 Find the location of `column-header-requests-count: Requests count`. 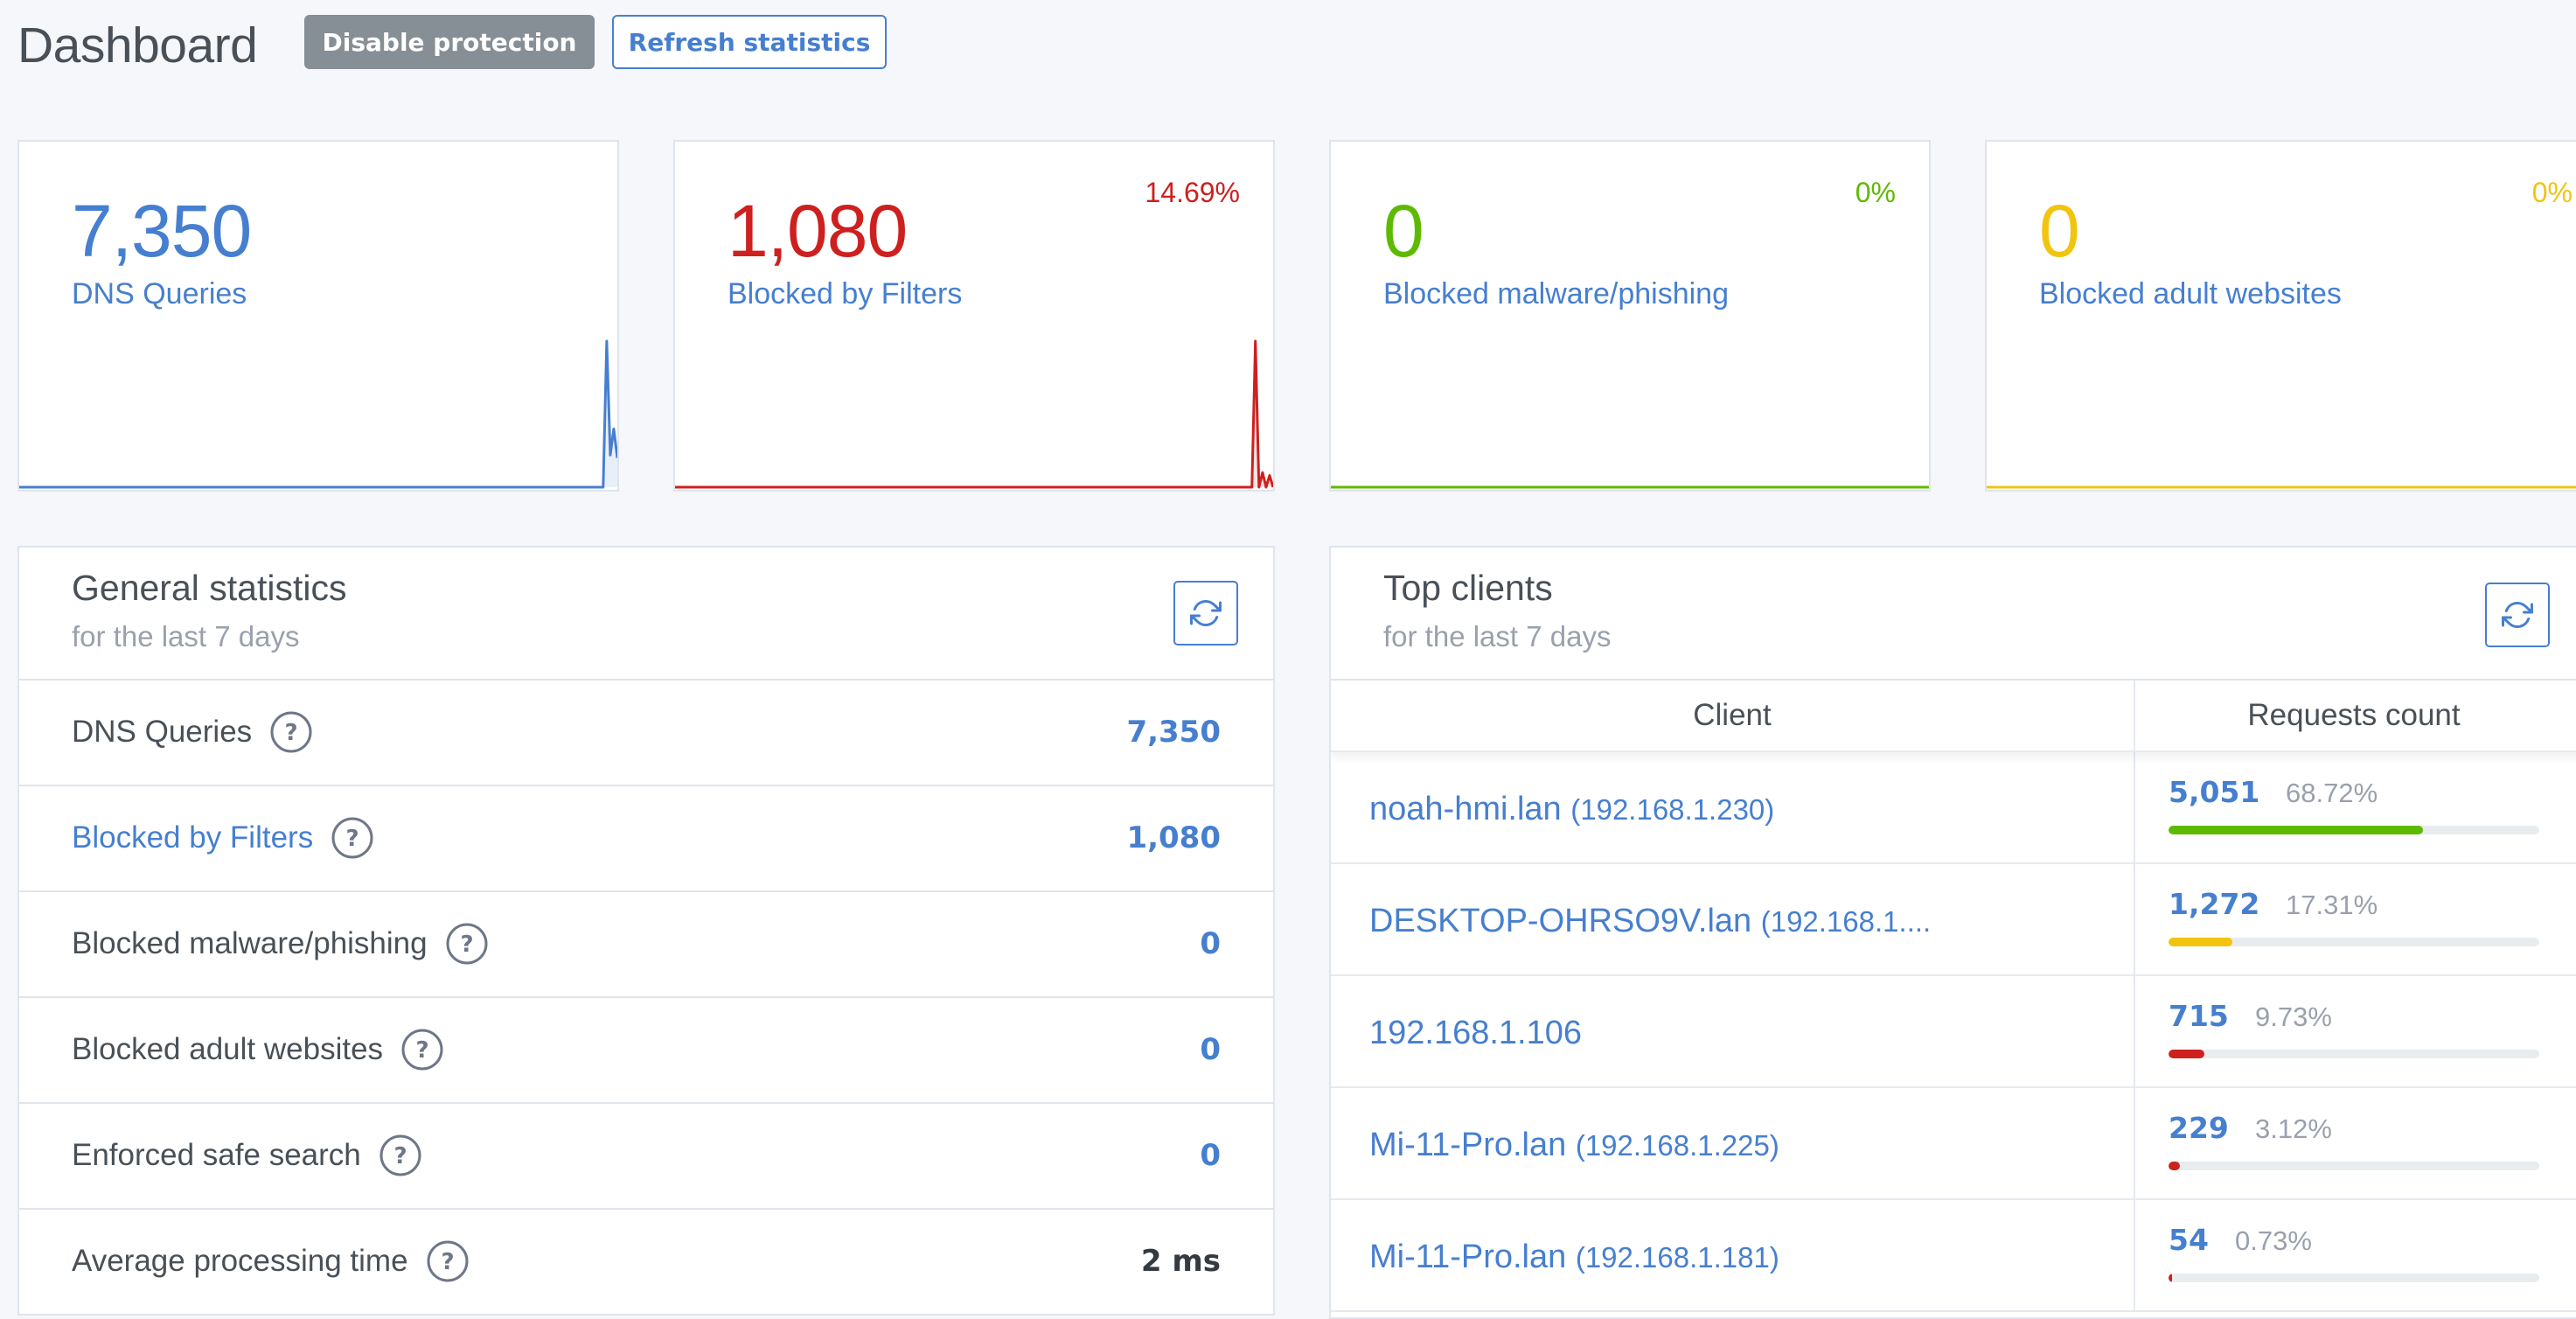

column-header-requests-count: Requests count is located at coordinates (2353, 715).